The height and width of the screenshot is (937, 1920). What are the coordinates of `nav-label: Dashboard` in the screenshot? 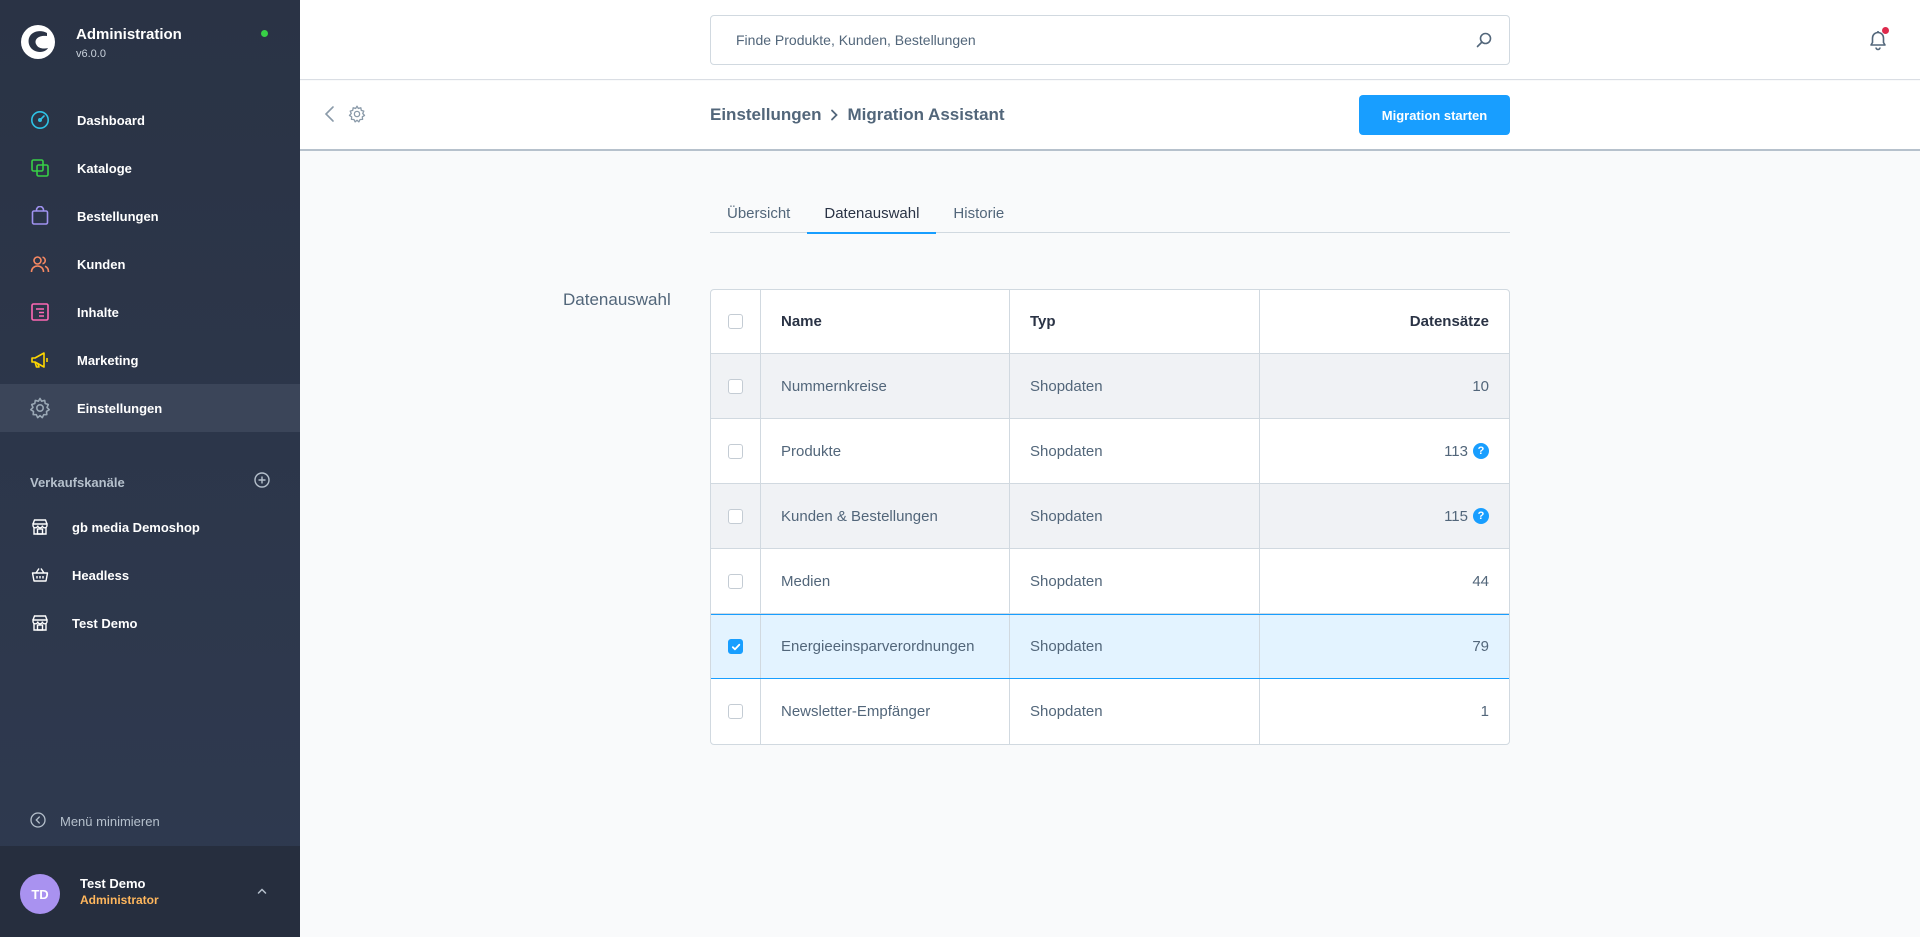 It's located at (111, 120).